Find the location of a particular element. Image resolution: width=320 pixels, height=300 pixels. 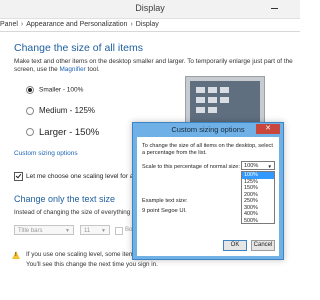

window-title: Display is located at coordinates (150, 8).